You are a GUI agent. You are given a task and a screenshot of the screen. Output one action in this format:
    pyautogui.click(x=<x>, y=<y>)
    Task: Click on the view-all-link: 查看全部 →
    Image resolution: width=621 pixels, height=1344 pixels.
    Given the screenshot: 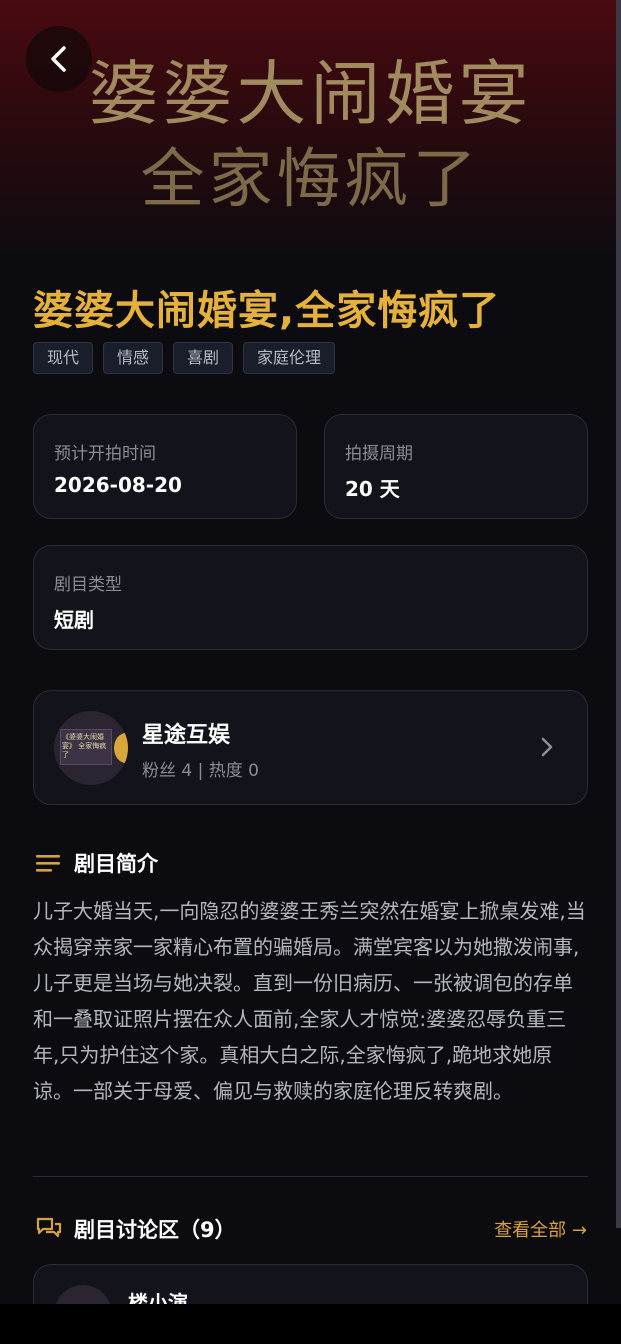 What is the action you would take?
    pyautogui.click(x=540, y=1229)
    